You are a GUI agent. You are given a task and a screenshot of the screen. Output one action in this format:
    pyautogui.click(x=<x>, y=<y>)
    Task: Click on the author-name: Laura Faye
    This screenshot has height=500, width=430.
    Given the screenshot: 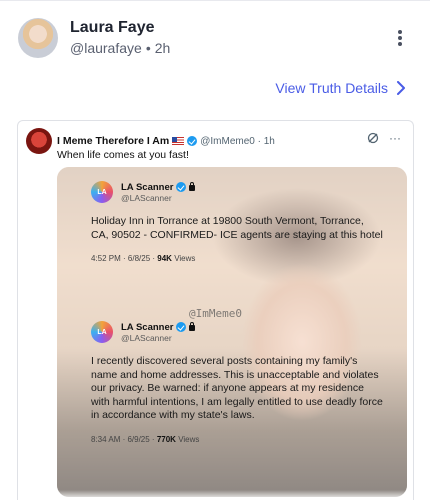 What is the action you would take?
    pyautogui.click(x=120, y=28)
    